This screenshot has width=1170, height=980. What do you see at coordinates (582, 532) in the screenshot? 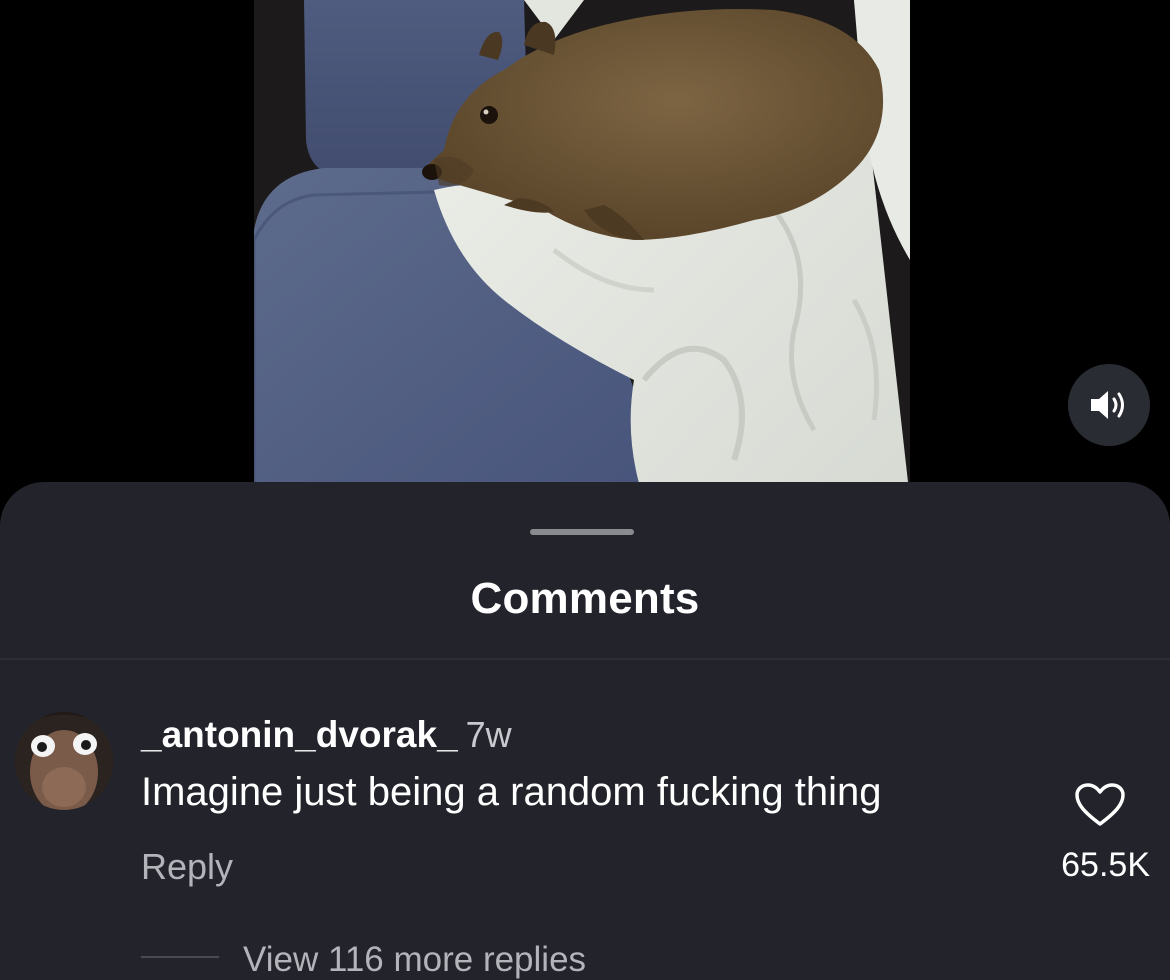
I see `drag-handle` at bounding box center [582, 532].